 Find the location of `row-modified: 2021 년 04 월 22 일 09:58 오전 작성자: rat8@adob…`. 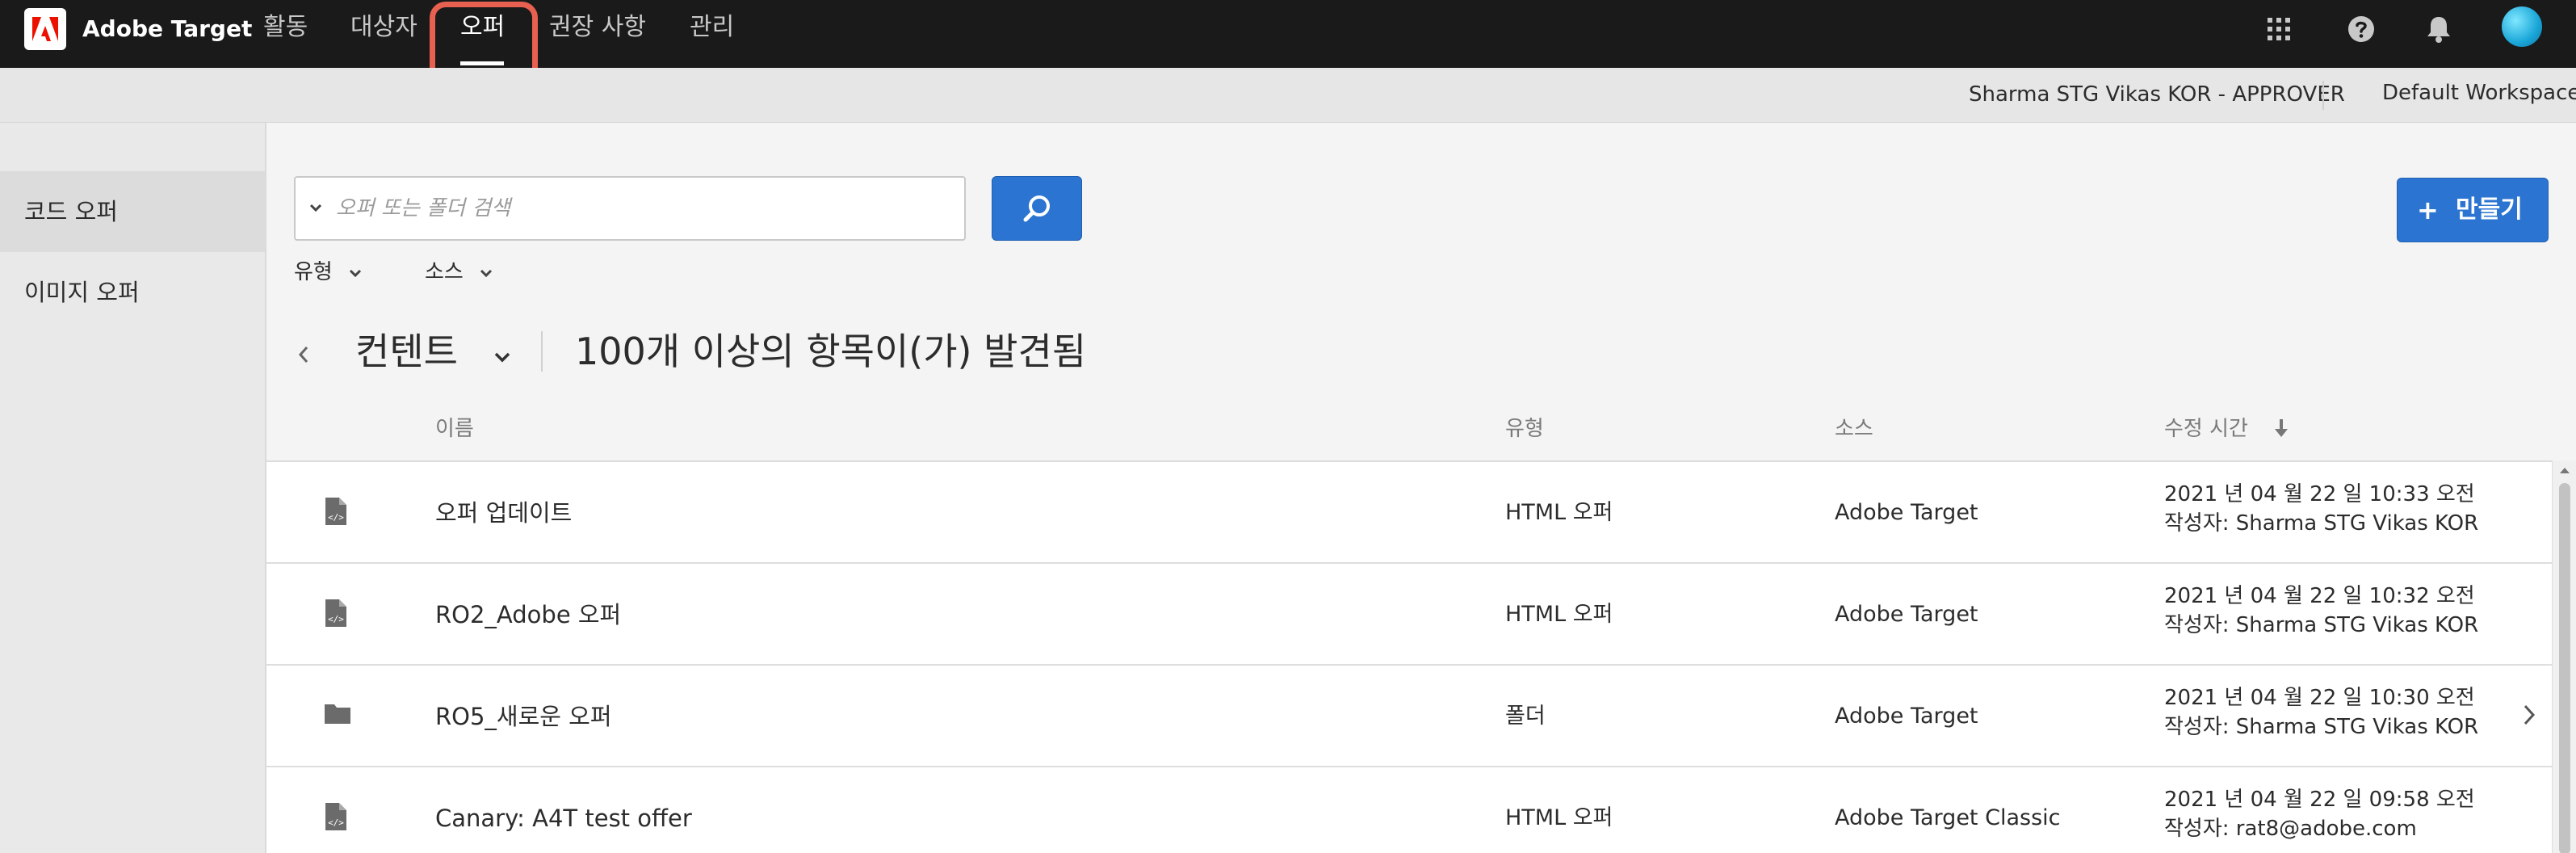

row-modified: 2021 년 04 월 22 일 09:58 오전 작성자: rat8@adob… is located at coordinates (2319, 814).